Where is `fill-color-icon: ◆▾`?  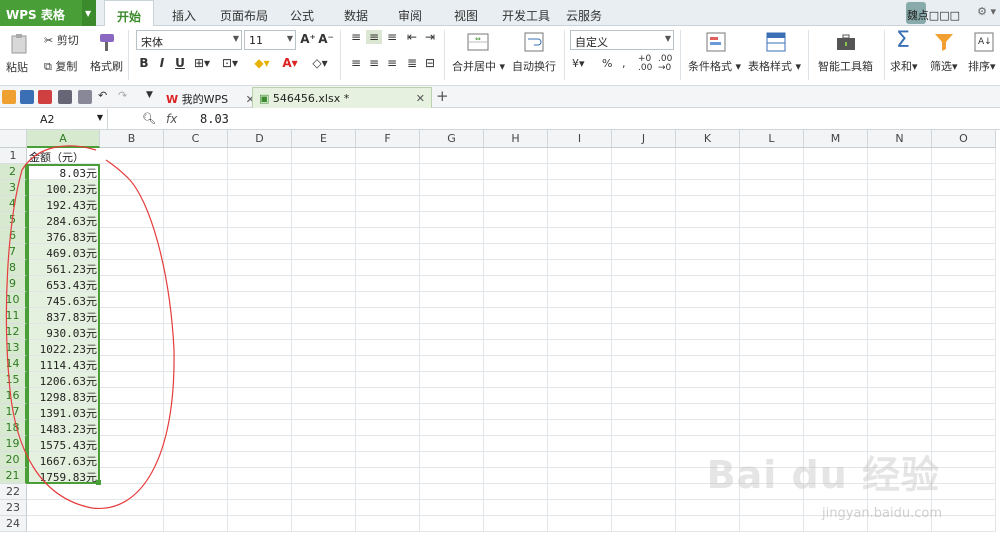 fill-color-icon: ◆▾ is located at coordinates (262, 63).